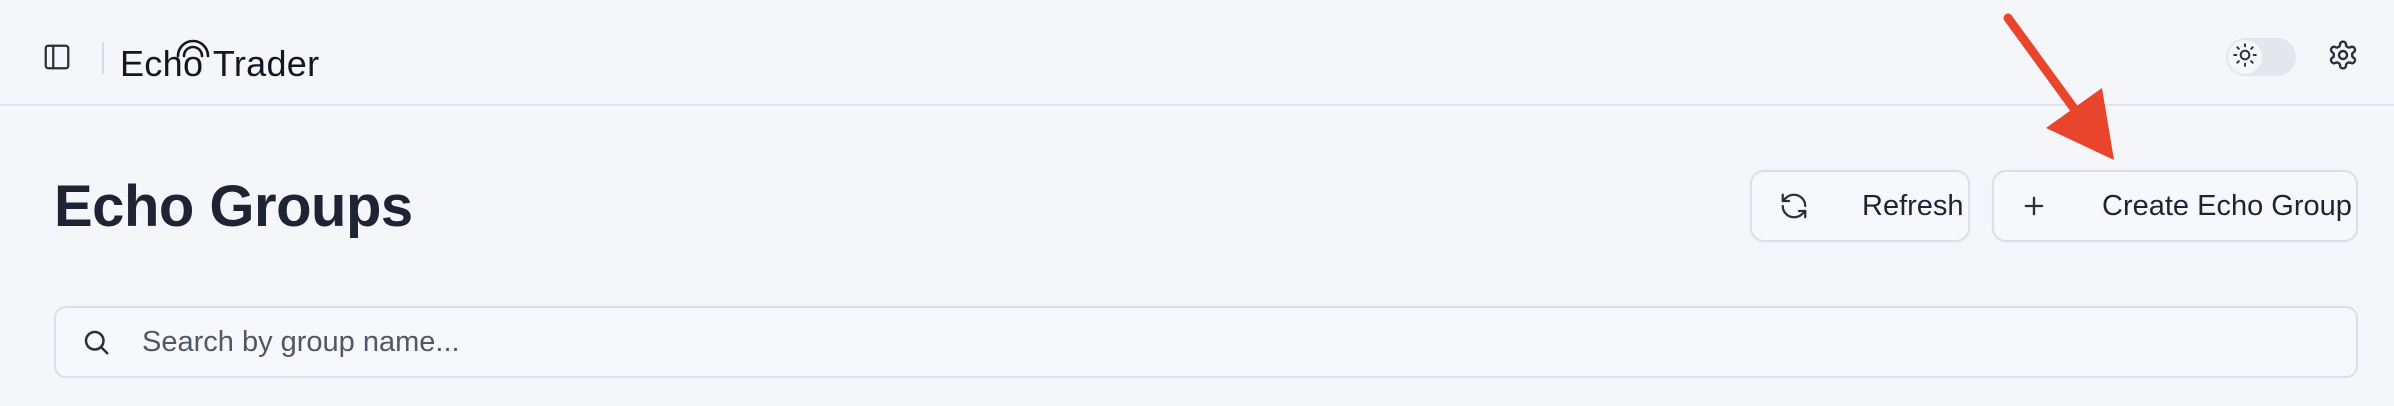 The width and height of the screenshot is (2394, 406). I want to click on annotation-arrow-icon, so click(2058, 86).